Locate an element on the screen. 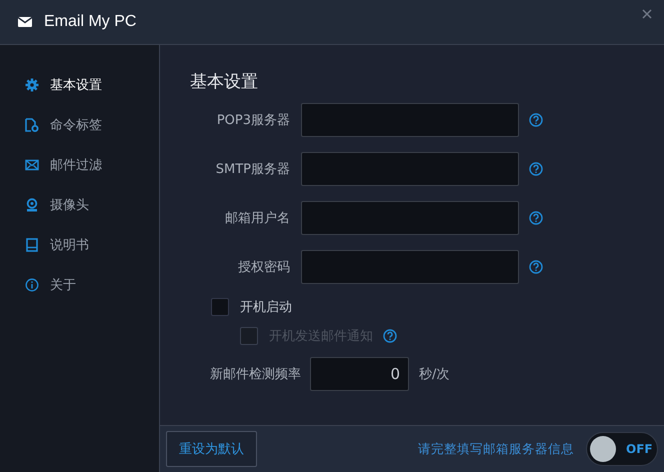  checkbox is located at coordinates (220, 307).